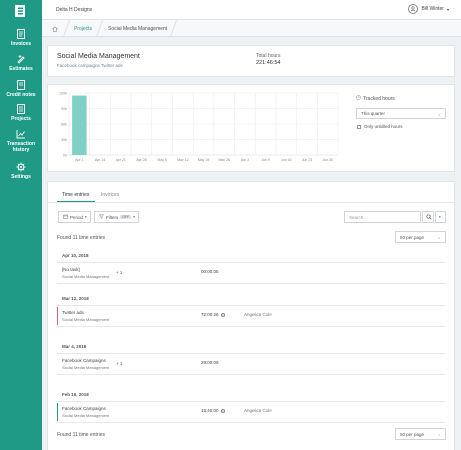 The image size is (461, 450). Describe the element at coordinates (75, 195) in the screenshot. I see `tab-time-entries: Time entries` at that location.